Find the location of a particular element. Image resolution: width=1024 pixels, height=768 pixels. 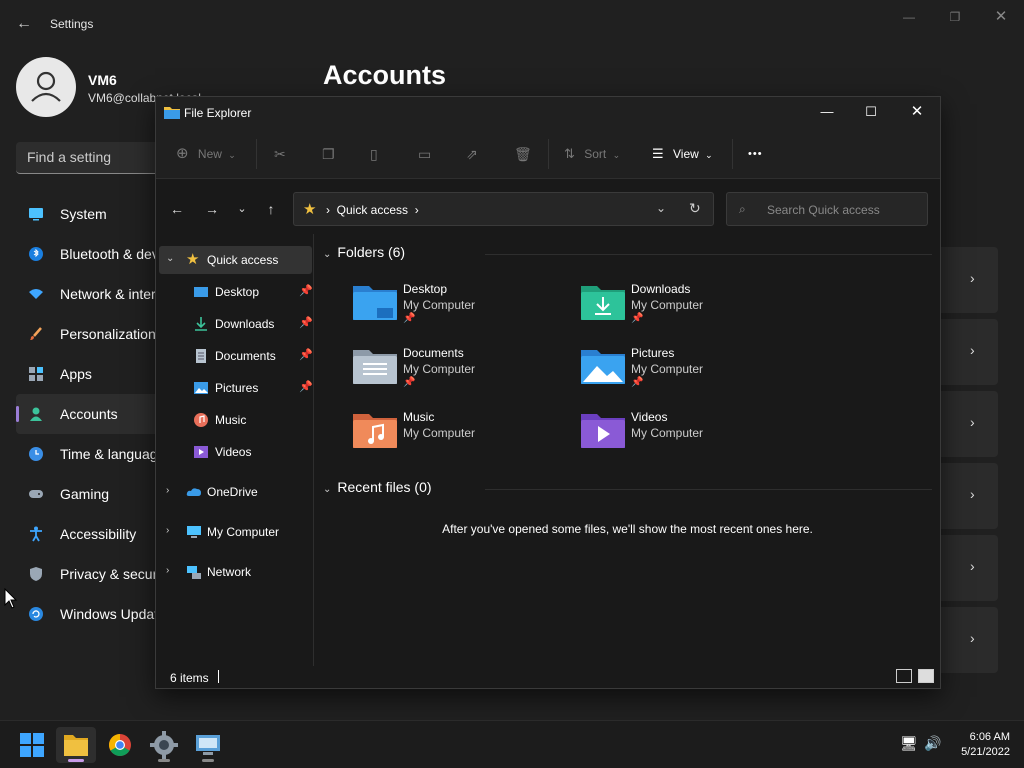

tree-item-network: › Network is located at coordinates (235, 572).